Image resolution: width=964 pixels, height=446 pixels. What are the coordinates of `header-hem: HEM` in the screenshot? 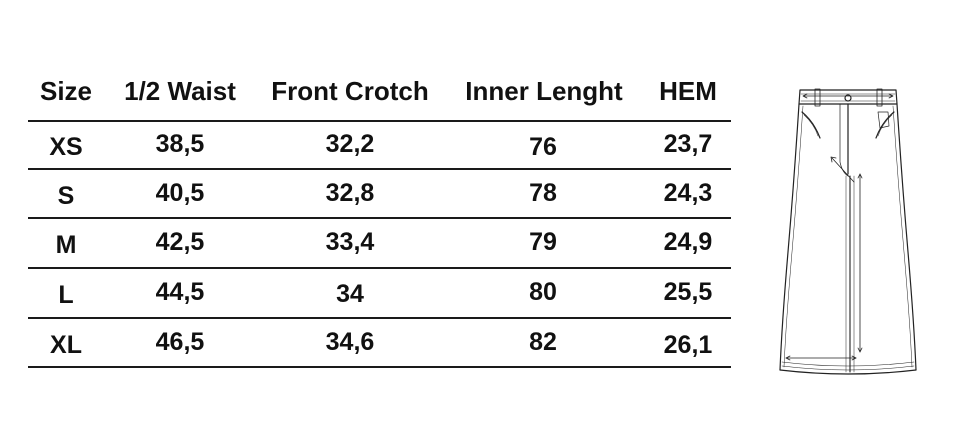 It's located at (688, 91).